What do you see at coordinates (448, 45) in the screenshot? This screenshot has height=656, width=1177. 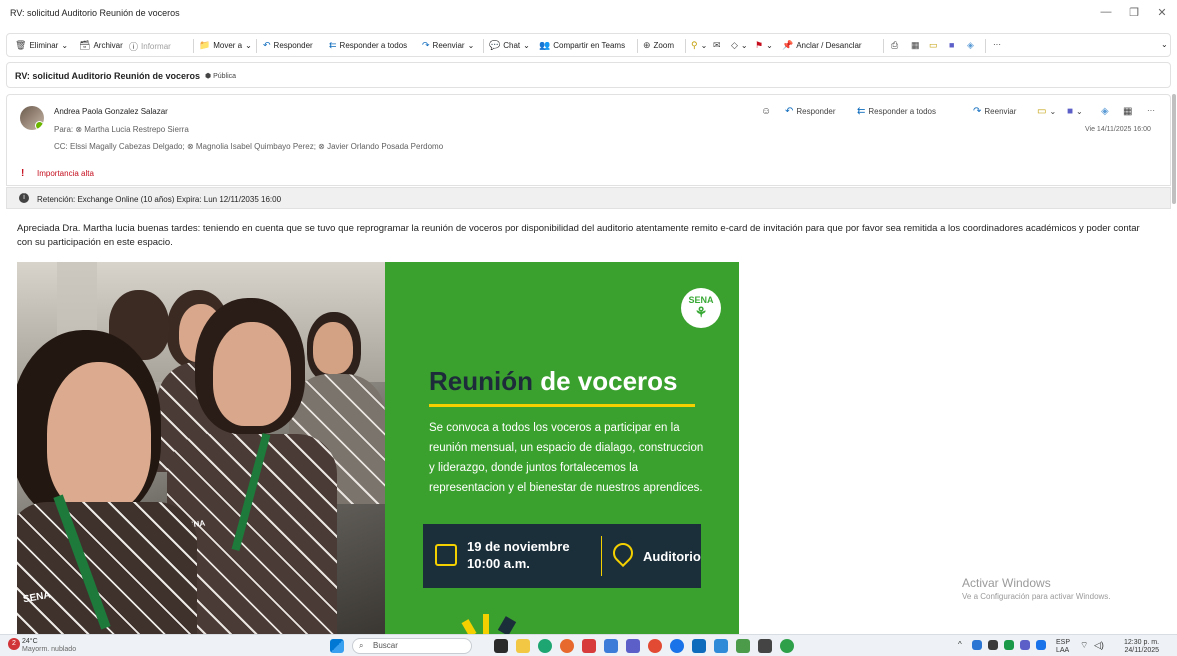 I see `forward-button: ↷ Reenviar ⌄` at bounding box center [448, 45].